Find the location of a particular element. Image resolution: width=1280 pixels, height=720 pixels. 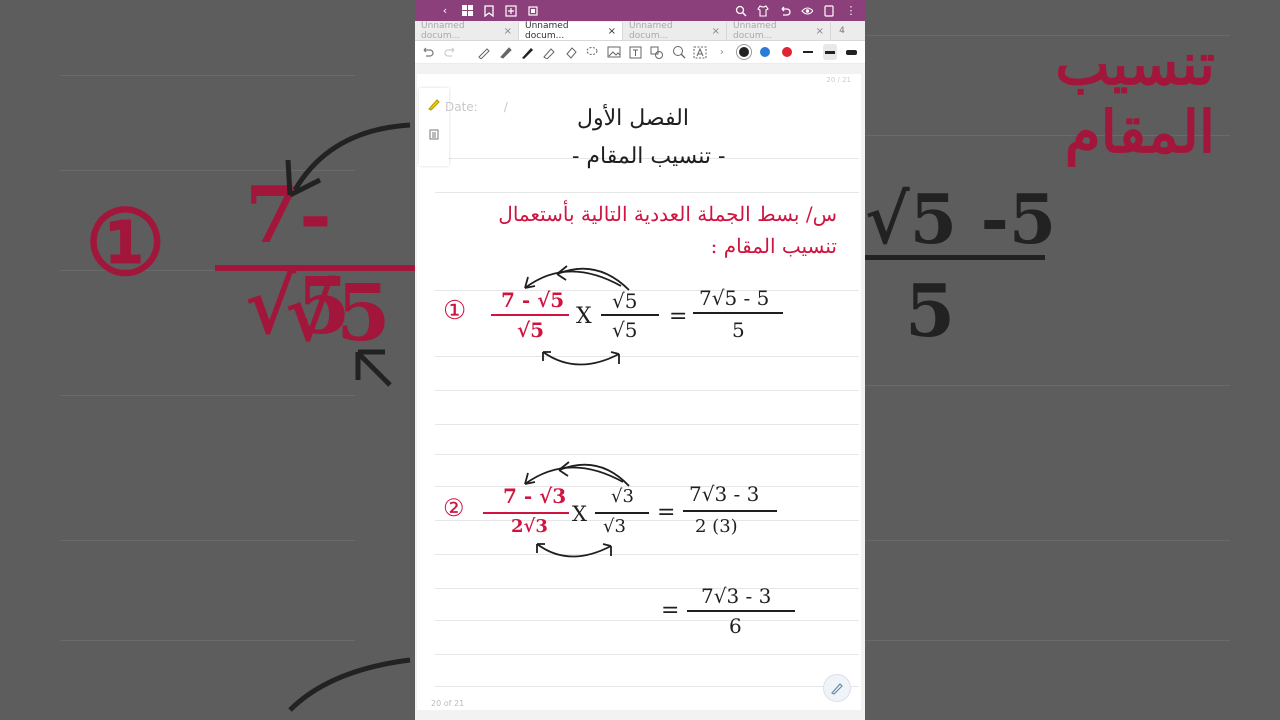

redo-icon is located at coordinates (450, 52).